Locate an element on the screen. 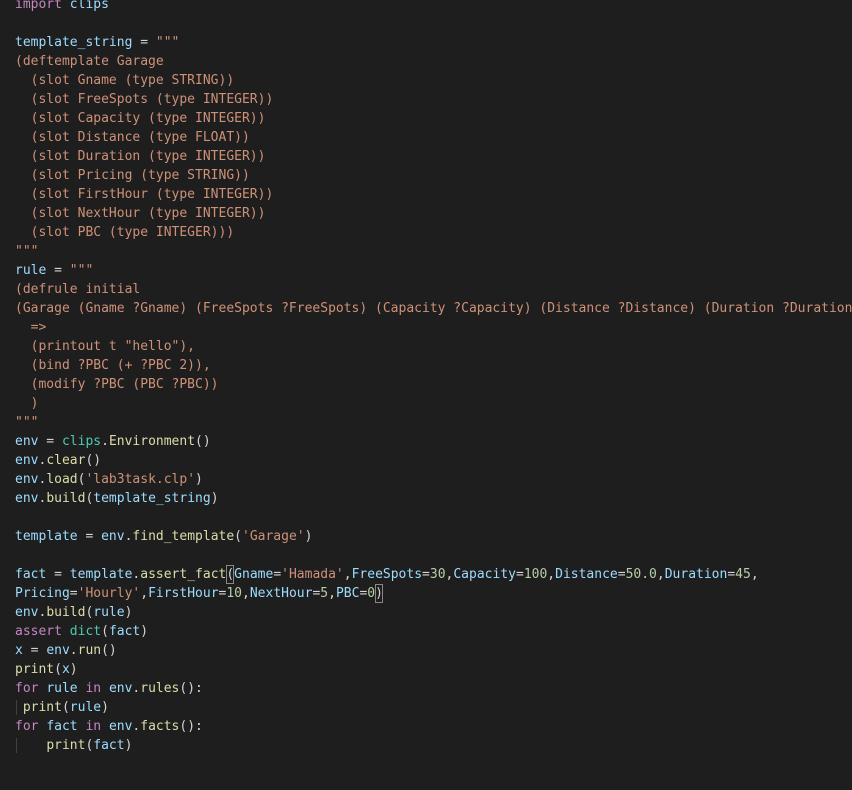 This screenshot has height=790, width=852. code-token: Capacity is located at coordinates (484, 574).